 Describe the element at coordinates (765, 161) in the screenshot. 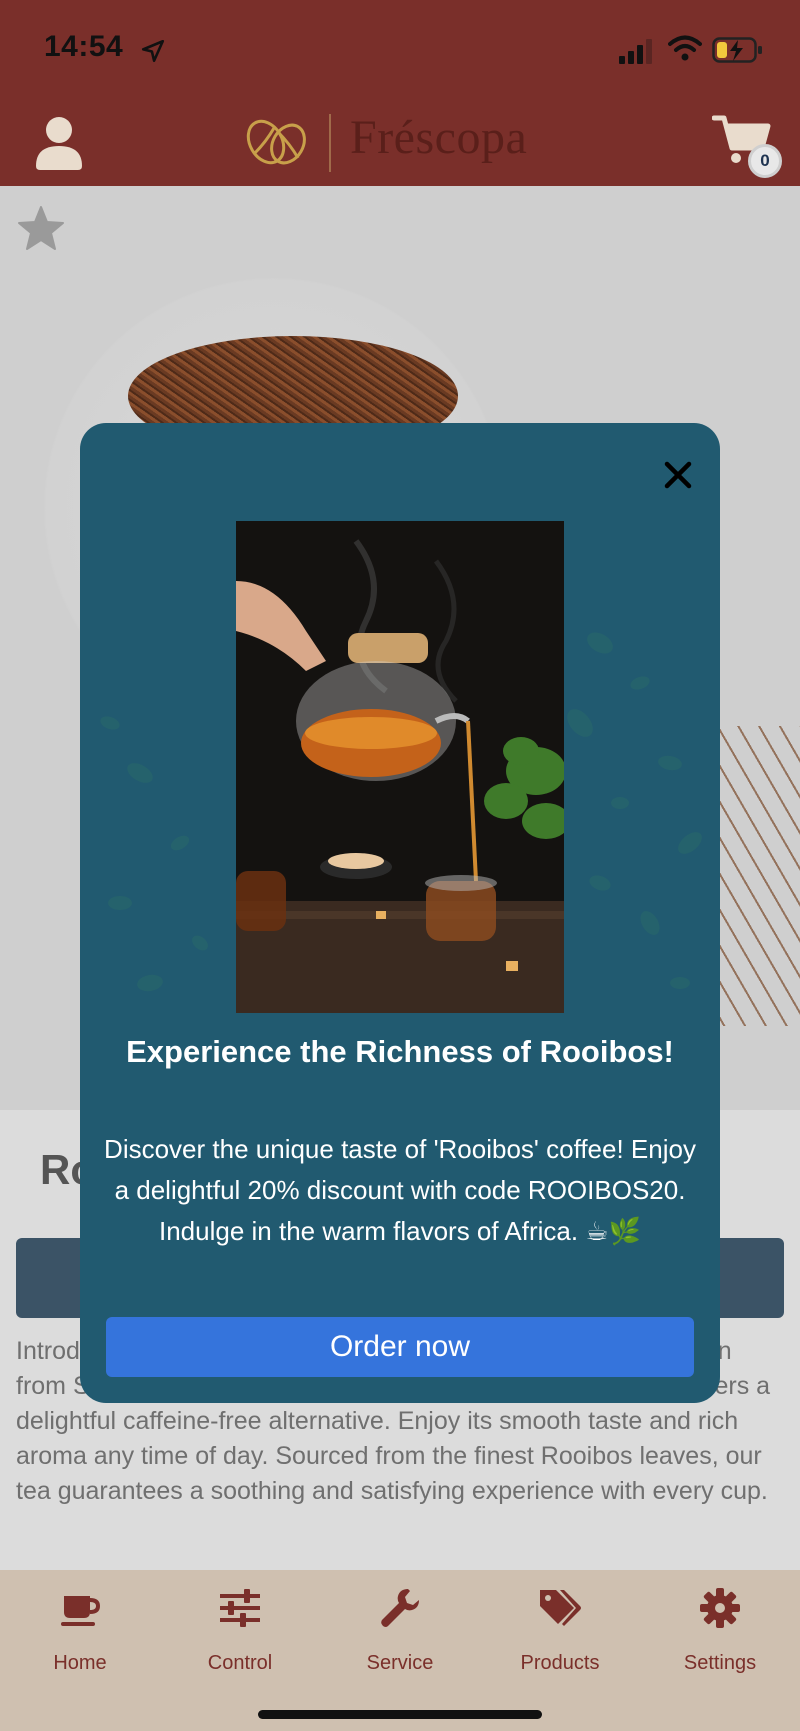

I see `cart-count-badge: 0` at that location.